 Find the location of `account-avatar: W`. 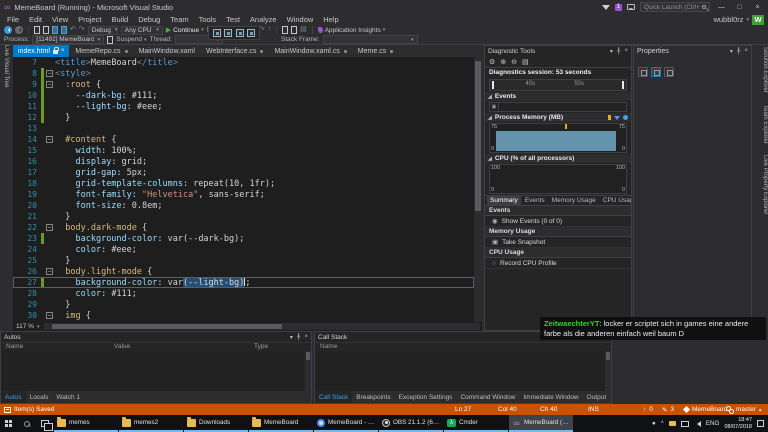

account-avatar: W is located at coordinates (758, 19).